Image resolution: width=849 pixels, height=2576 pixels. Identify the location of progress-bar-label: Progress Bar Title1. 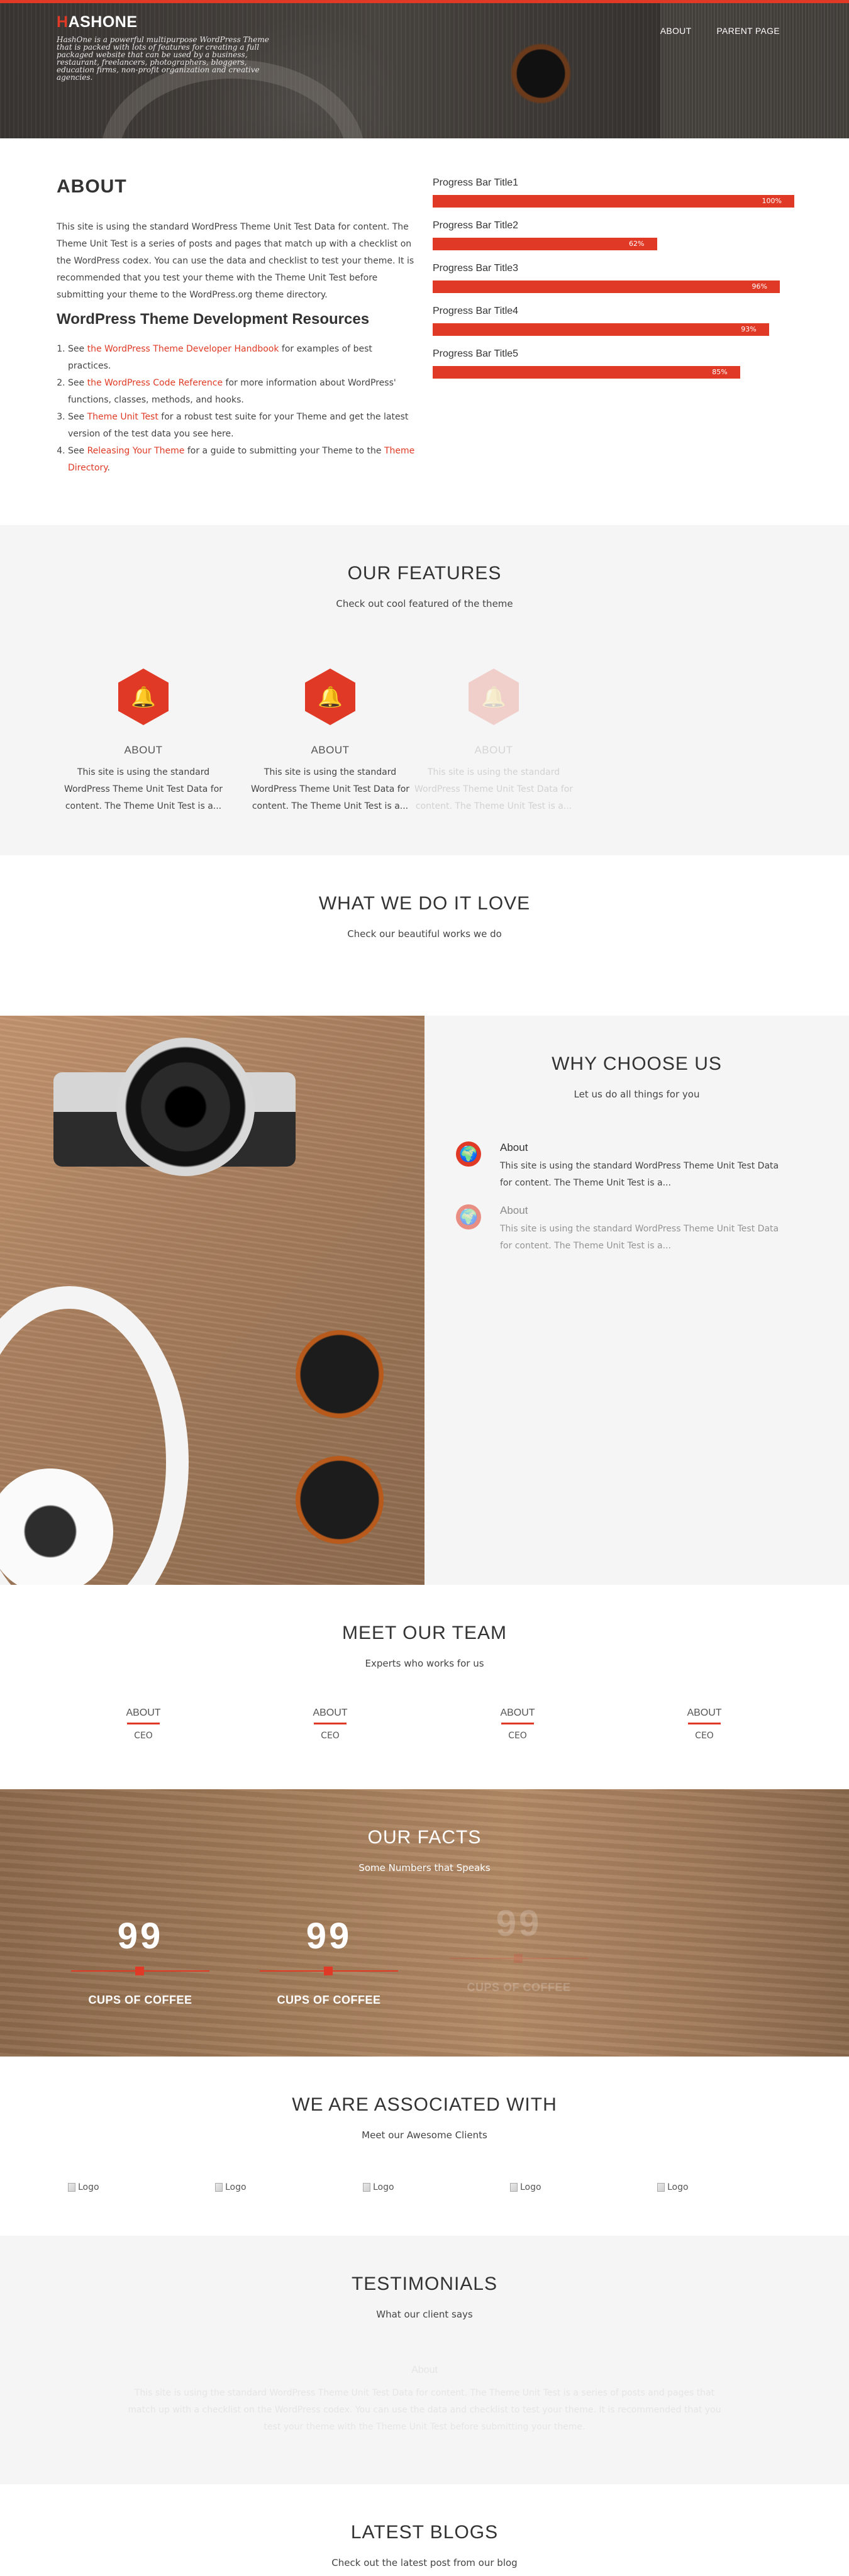
(476, 182).